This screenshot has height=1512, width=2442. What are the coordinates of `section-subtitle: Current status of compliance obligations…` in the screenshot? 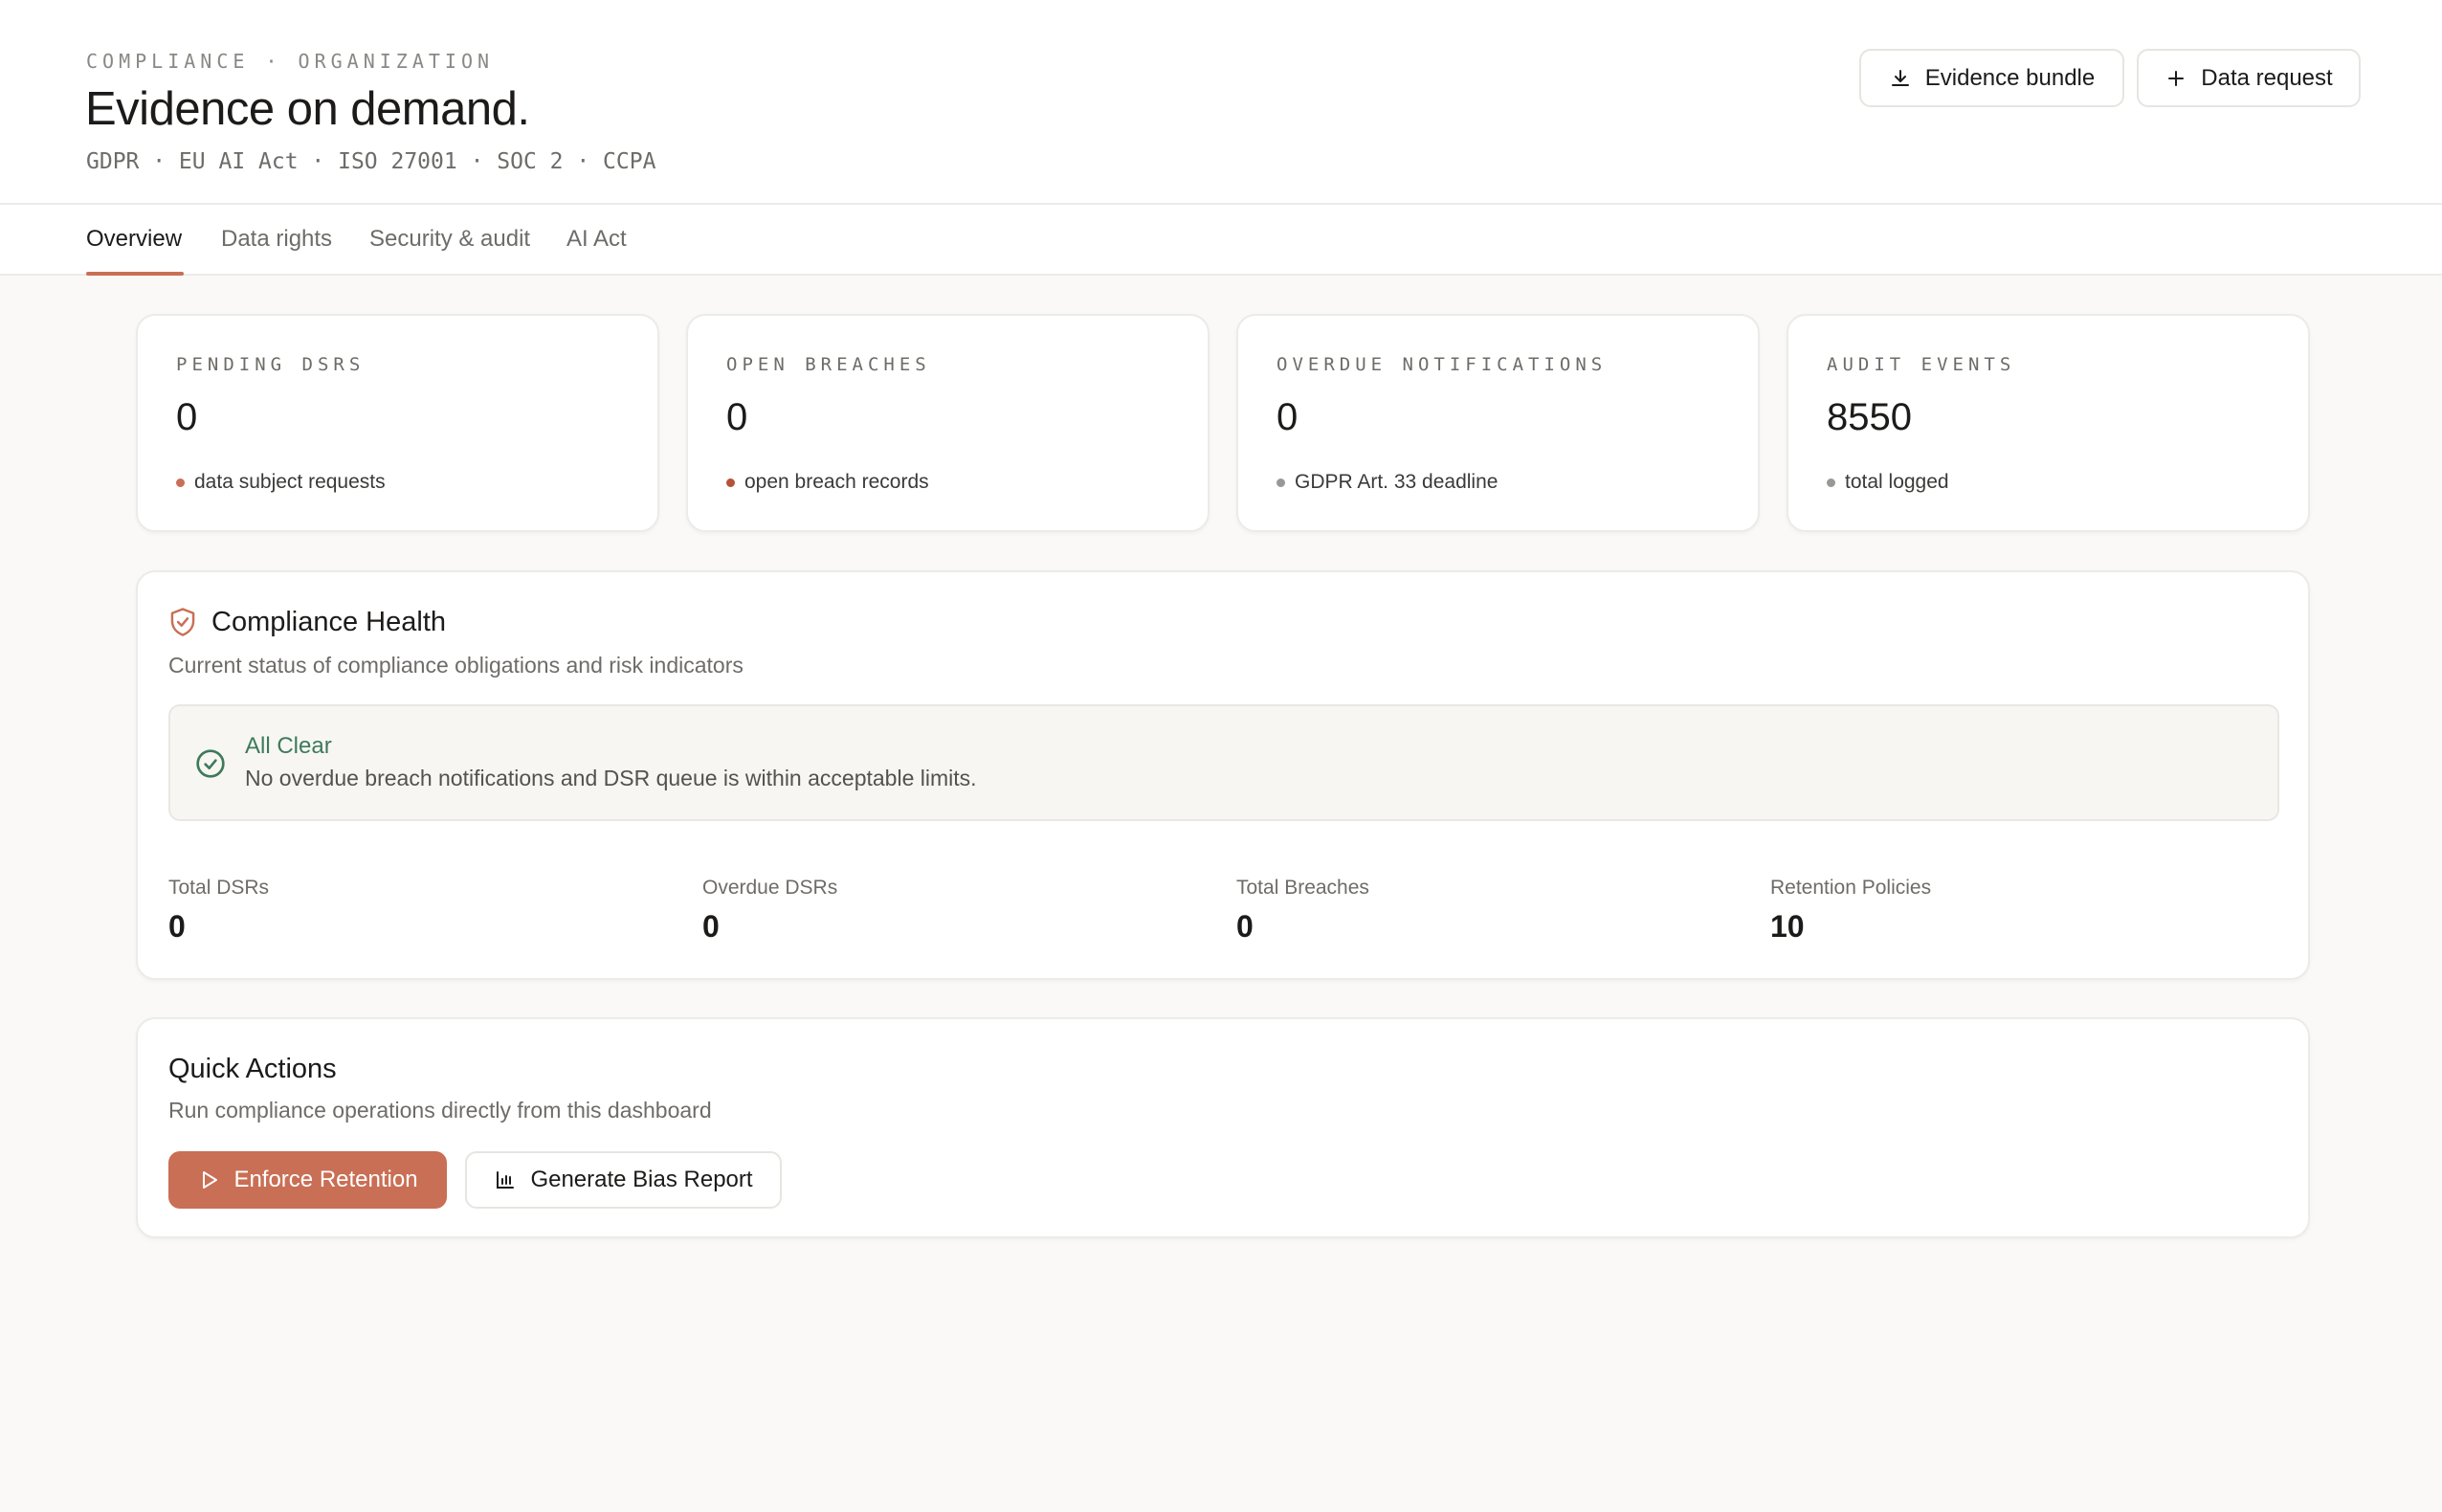 It's located at (456, 665).